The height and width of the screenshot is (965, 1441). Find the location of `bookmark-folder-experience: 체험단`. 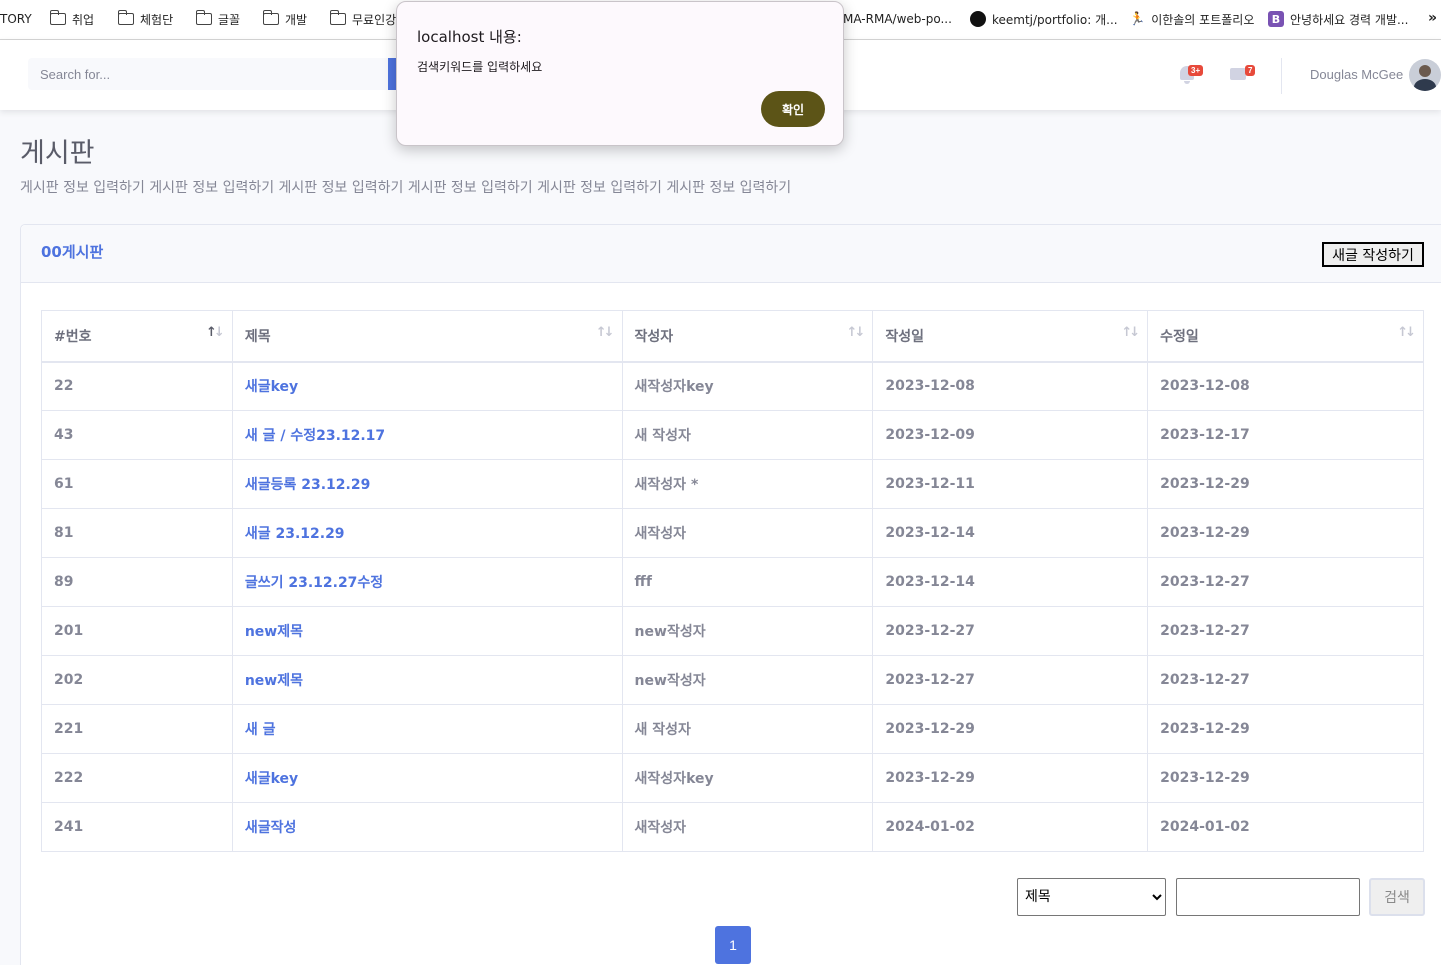

bookmark-folder-experience: 체험단 is located at coordinates (145, 18).